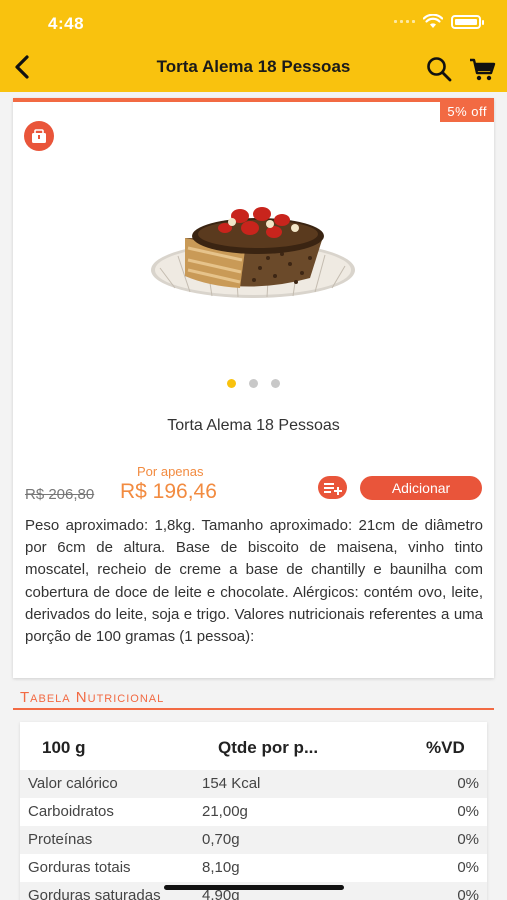 This screenshot has width=507, height=900. What do you see at coordinates (170, 471) in the screenshot?
I see `price-prefix: Por apenas` at bounding box center [170, 471].